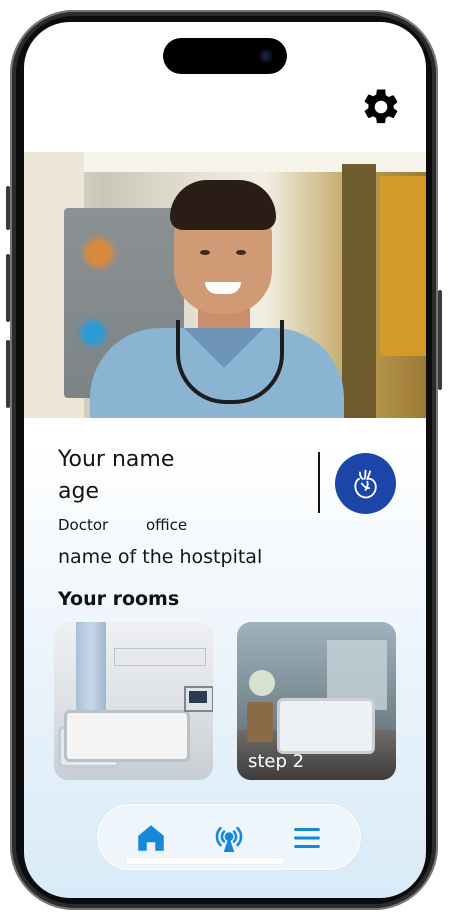 The image size is (450, 920). Describe the element at coordinates (78, 491) in the screenshot. I see `profile-age: age` at that location.